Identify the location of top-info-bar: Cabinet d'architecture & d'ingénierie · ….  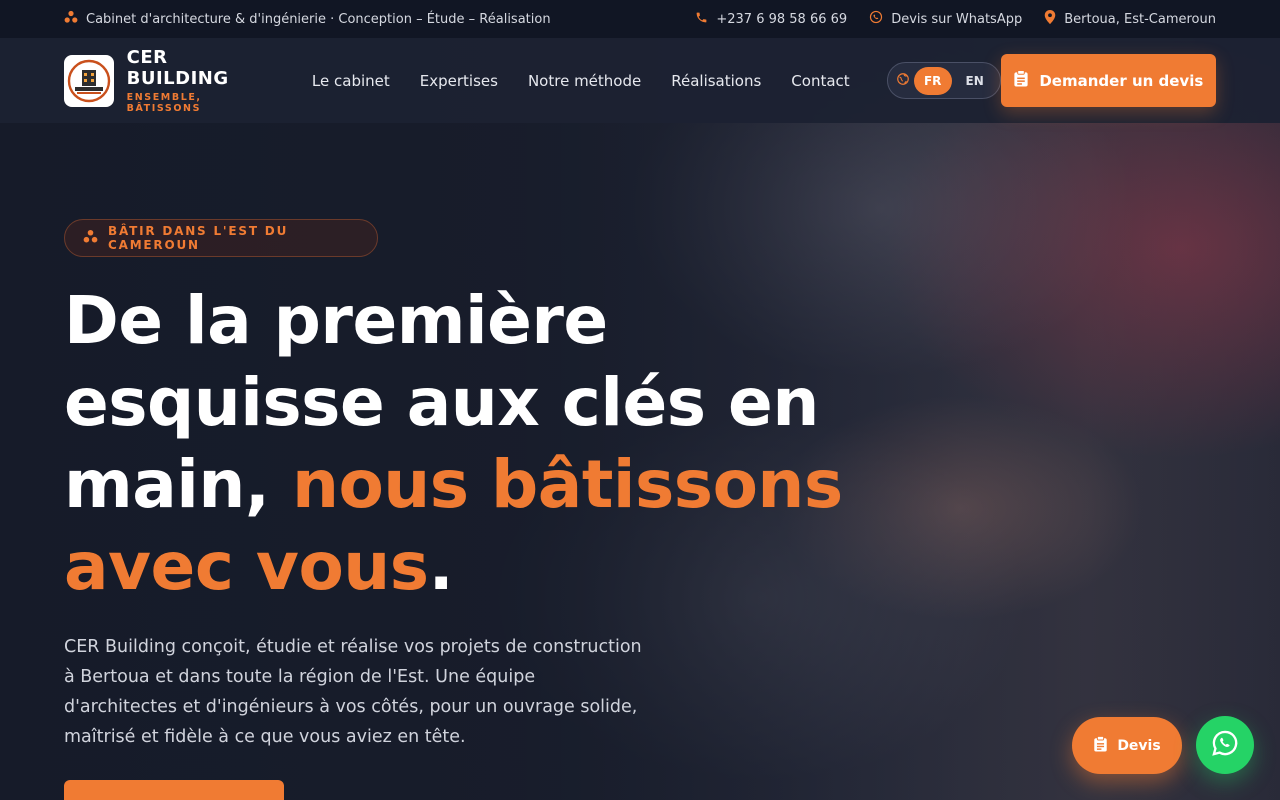
(640, 19).